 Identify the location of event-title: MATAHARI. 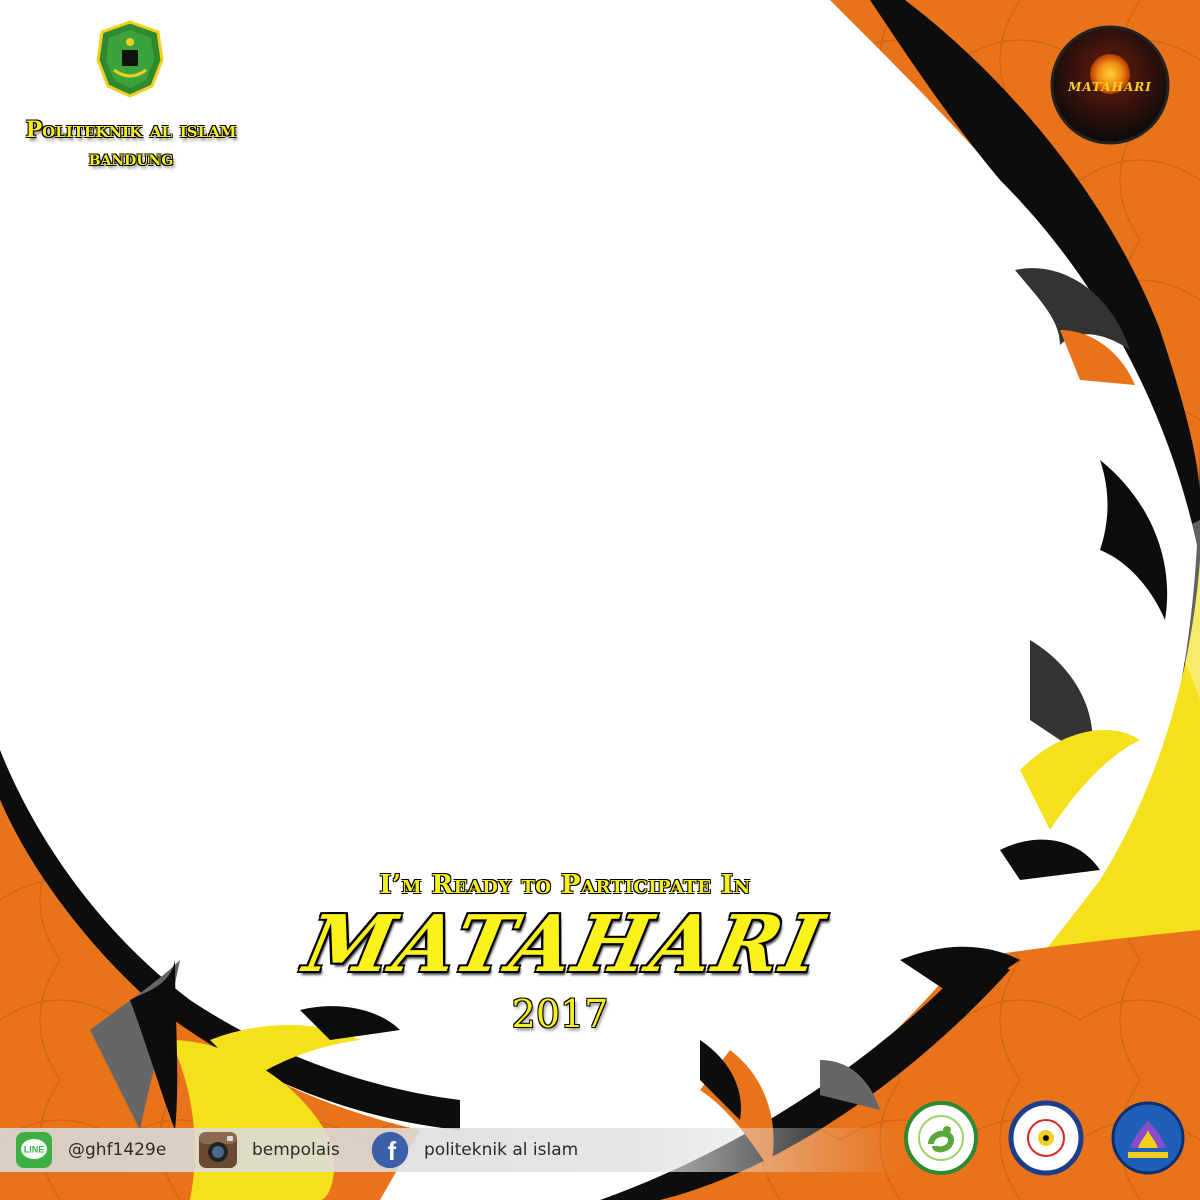
(565, 944).